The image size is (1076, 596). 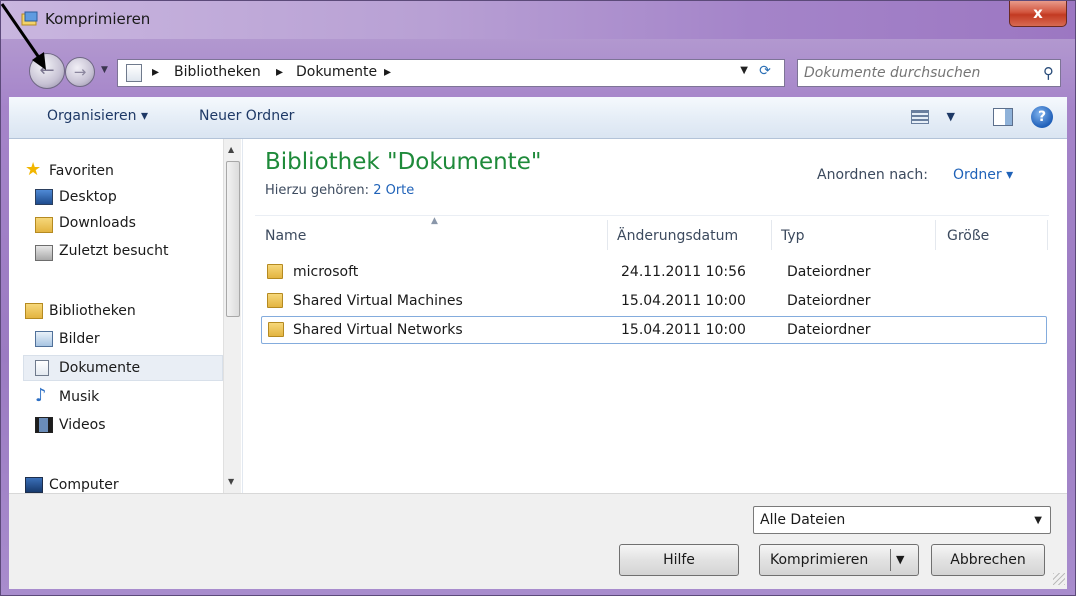 What do you see at coordinates (538, 118) in the screenshot?
I see `command-bar: Organisieren ▾ Neuer Ordner ▼ ?` at bounding box center [538, 118].